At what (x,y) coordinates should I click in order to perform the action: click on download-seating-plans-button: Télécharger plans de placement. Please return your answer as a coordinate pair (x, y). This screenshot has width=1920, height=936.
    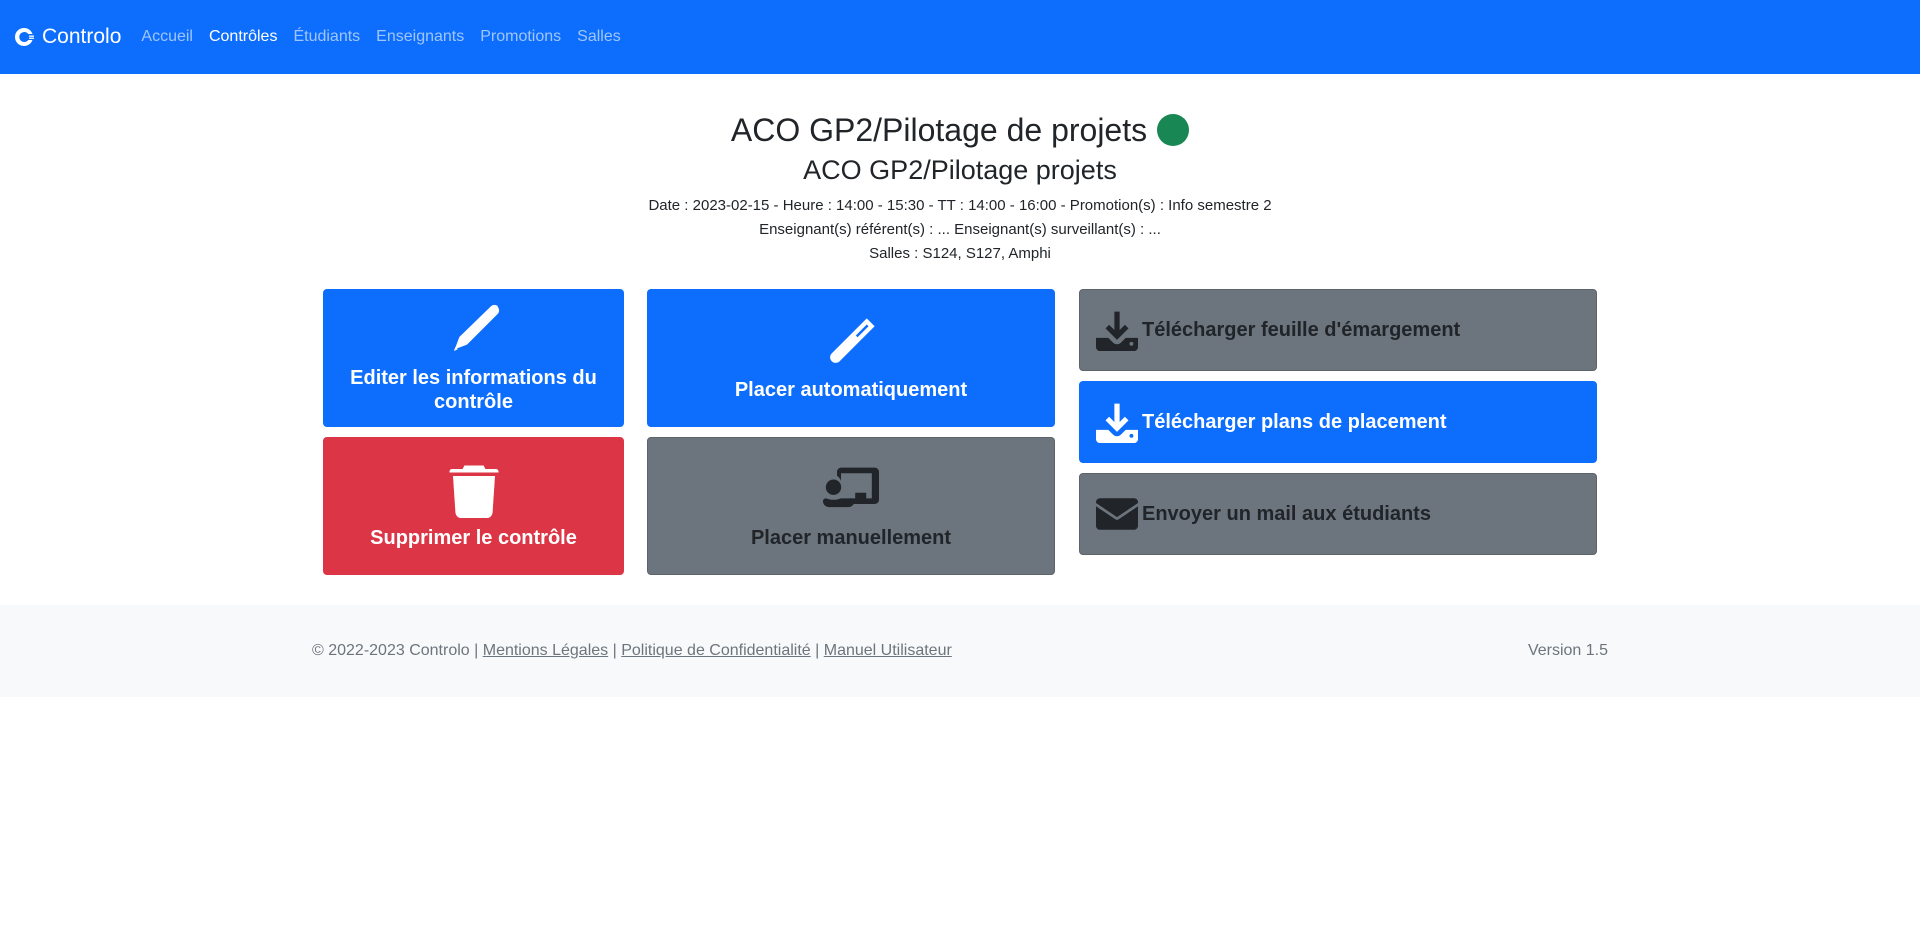
    Looking at the image, I should click on (1338, 422).